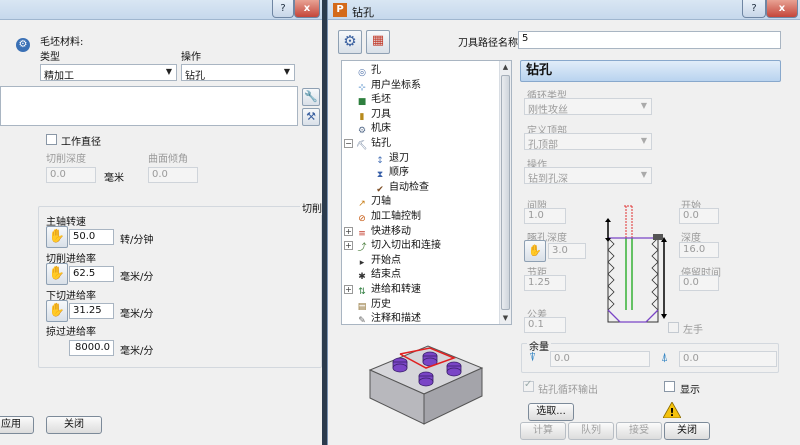 The height and width of the screenshot is (445, 800). I want to click on cut-depth-input: 0.0, so click(71, 175).